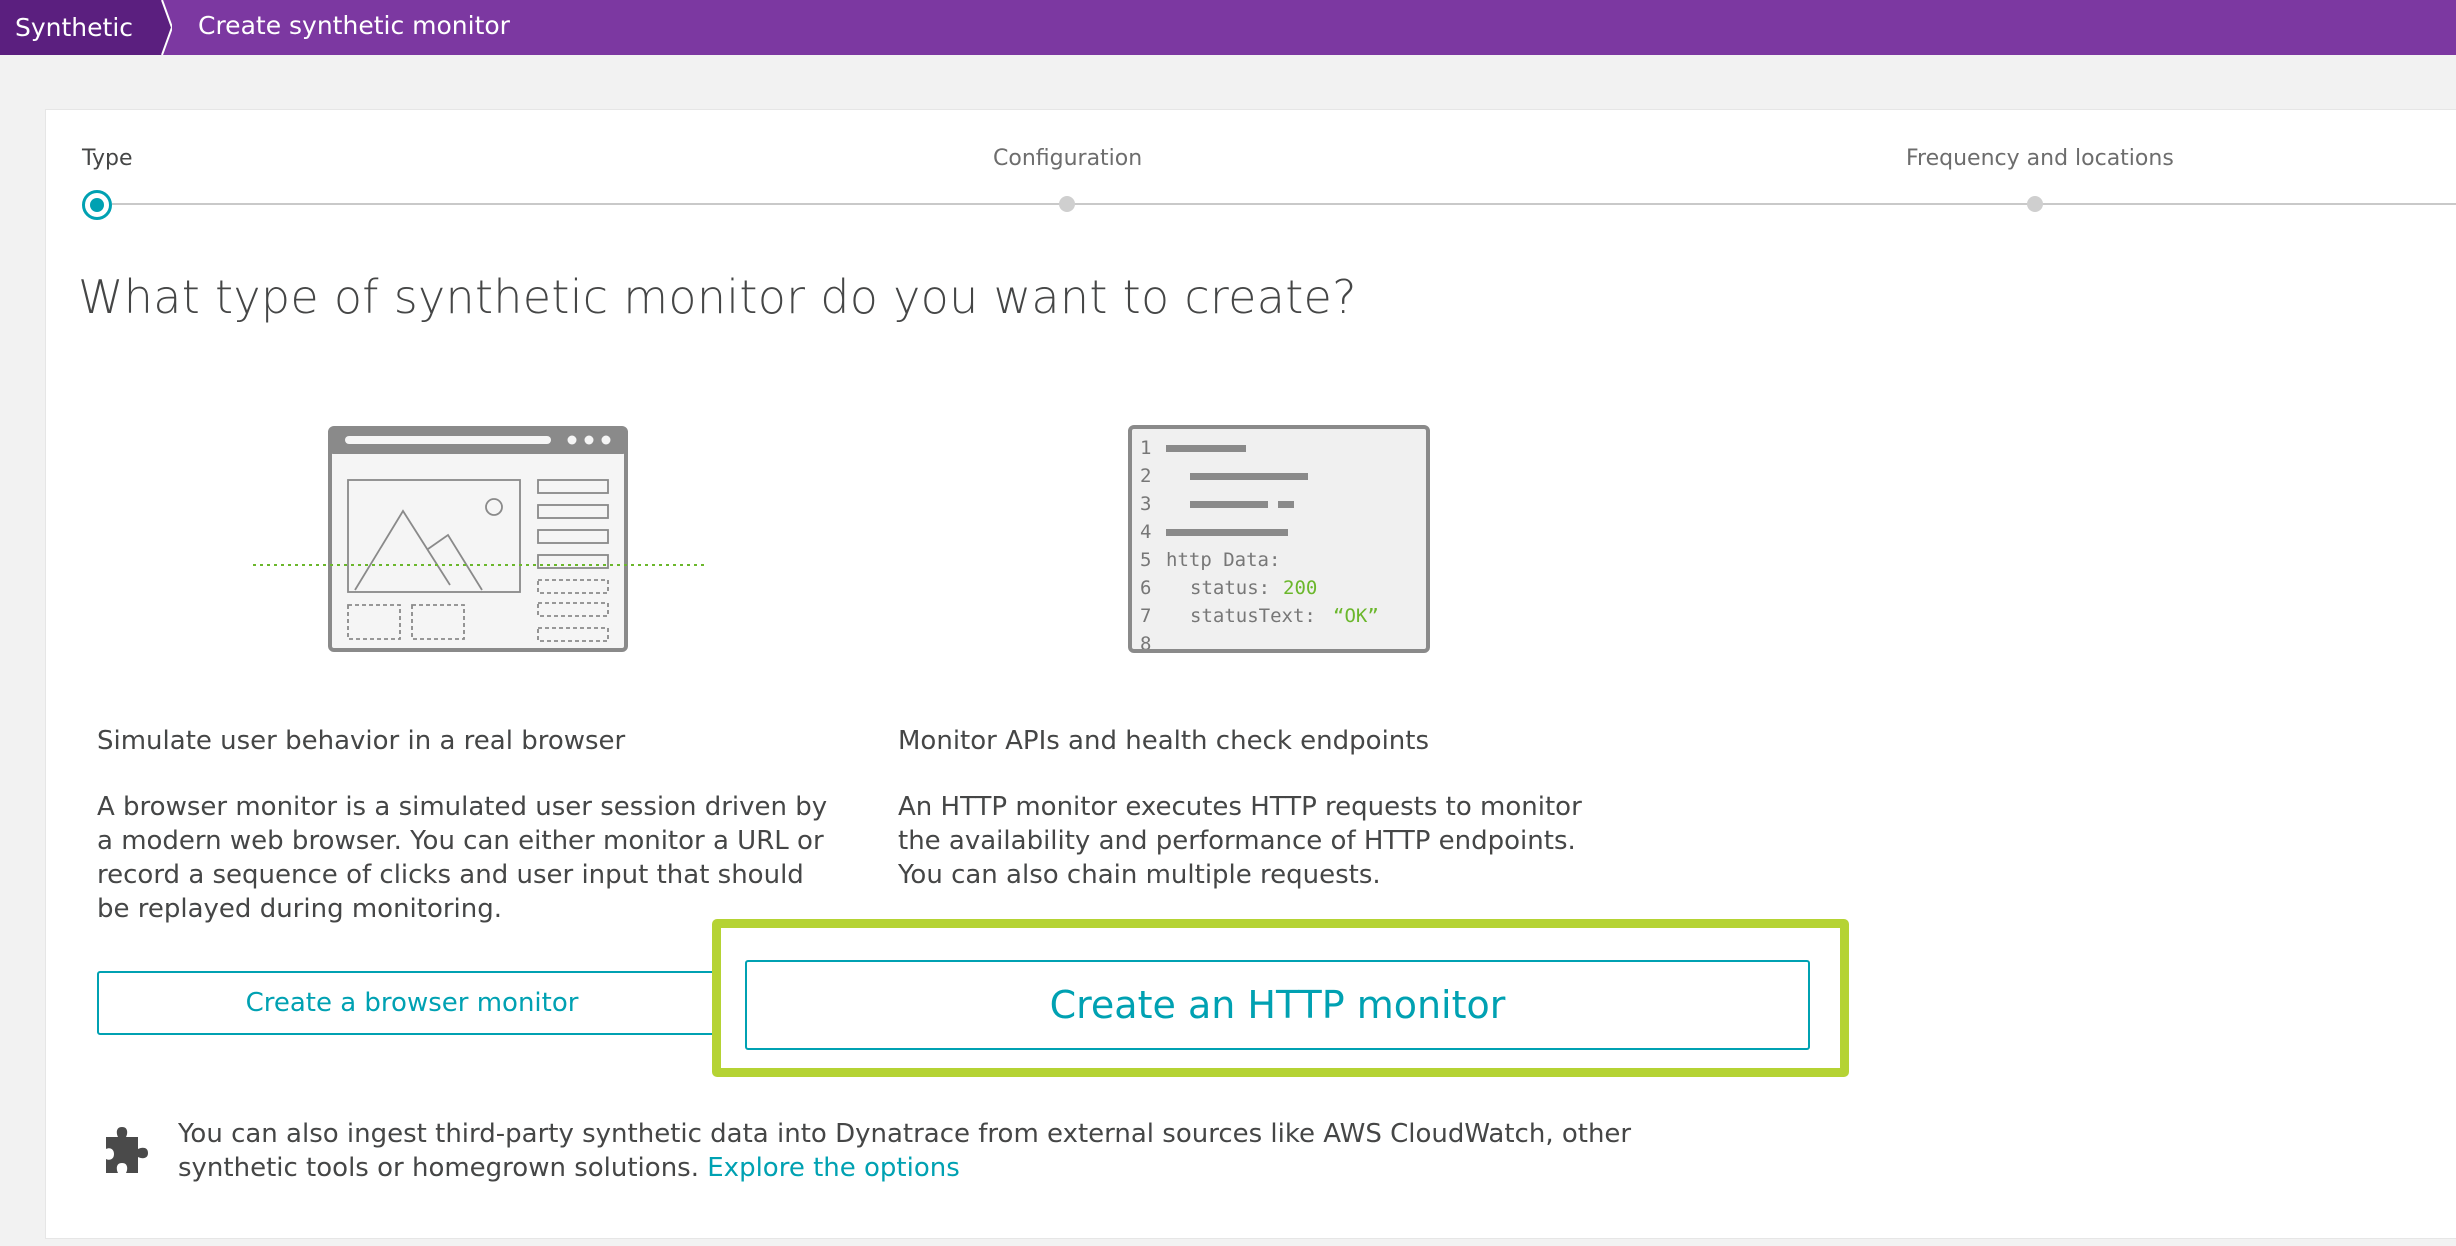  I want to click on puzzle-piece-icon, so click(127, 1150).